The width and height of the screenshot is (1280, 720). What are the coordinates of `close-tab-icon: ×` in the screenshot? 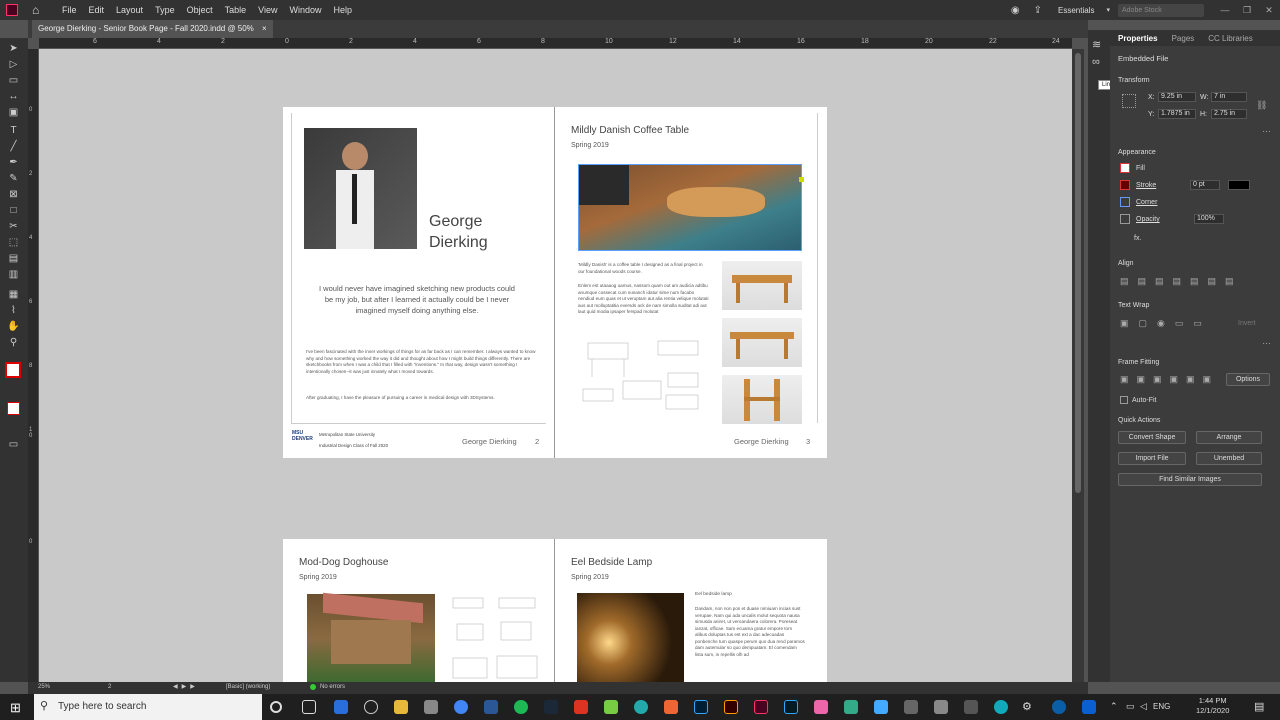 It's located at (264, 28).